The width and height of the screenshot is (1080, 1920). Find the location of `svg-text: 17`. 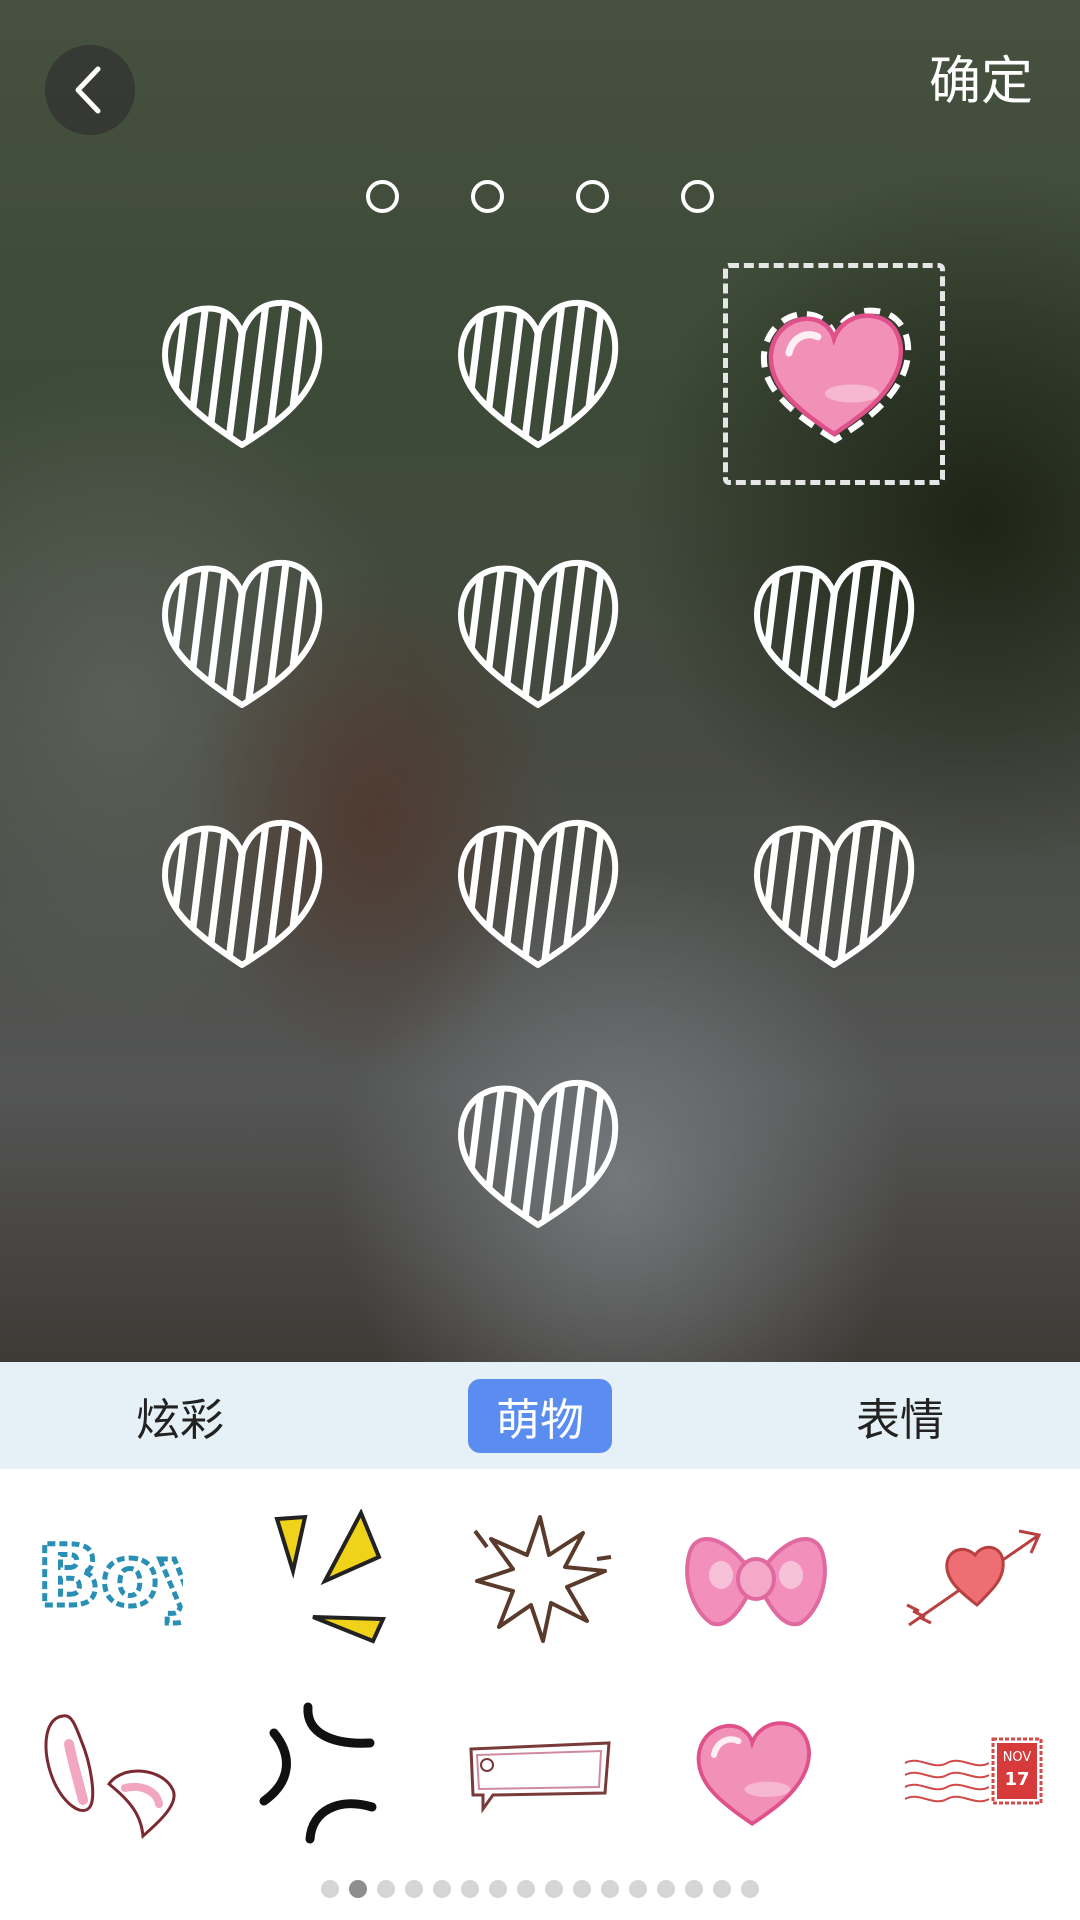

svg-text: 17 is located at coordinates (1016, 1779).